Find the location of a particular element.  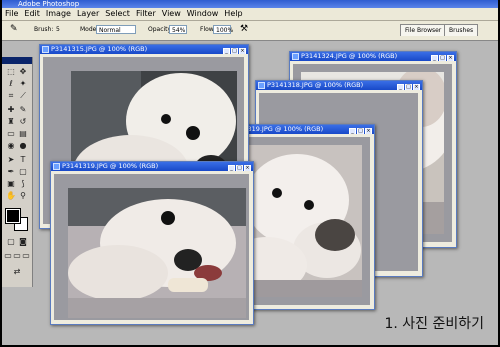

window-title: P3141315.JPG @ 100% (RGB) is located at coordinates (99, 49).